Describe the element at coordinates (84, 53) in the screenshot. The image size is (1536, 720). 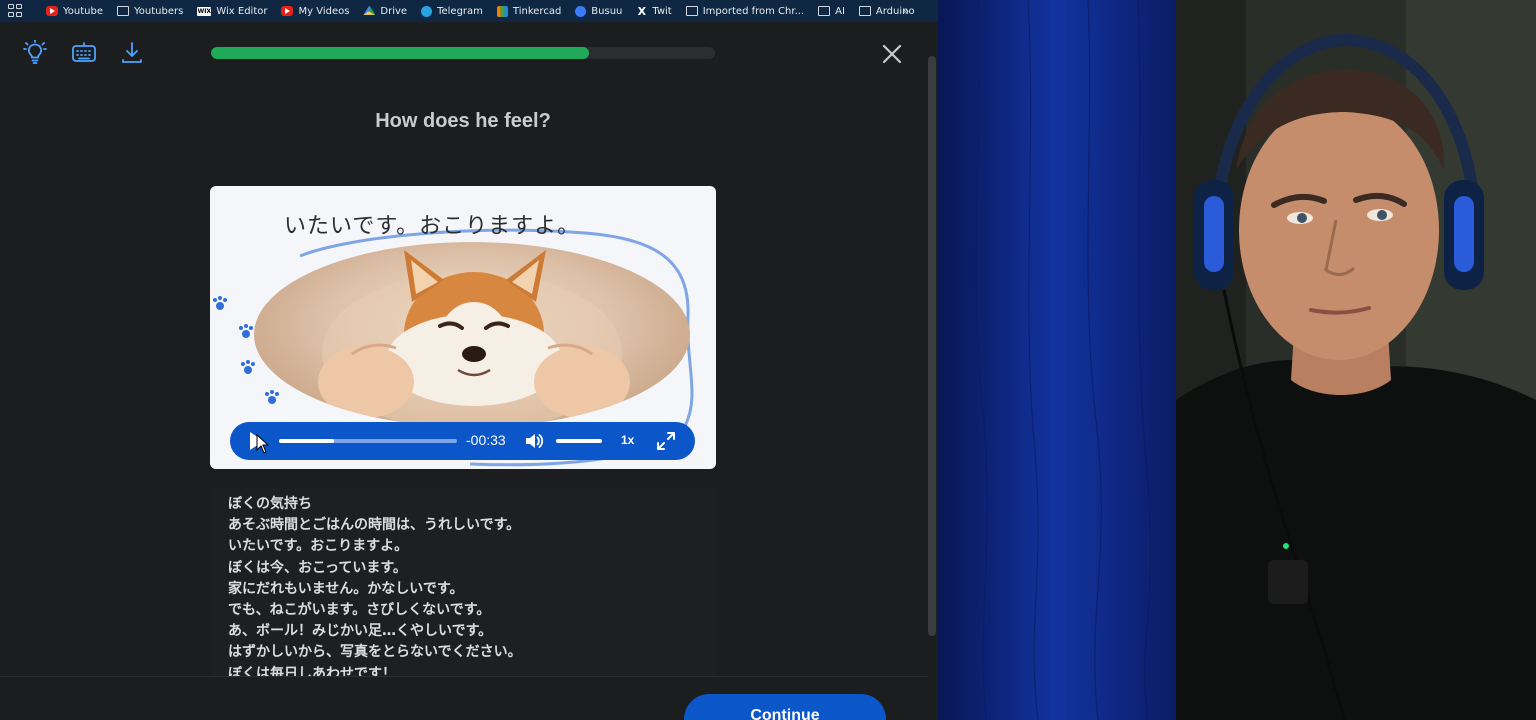
I see `keyboard-icon` at that location.